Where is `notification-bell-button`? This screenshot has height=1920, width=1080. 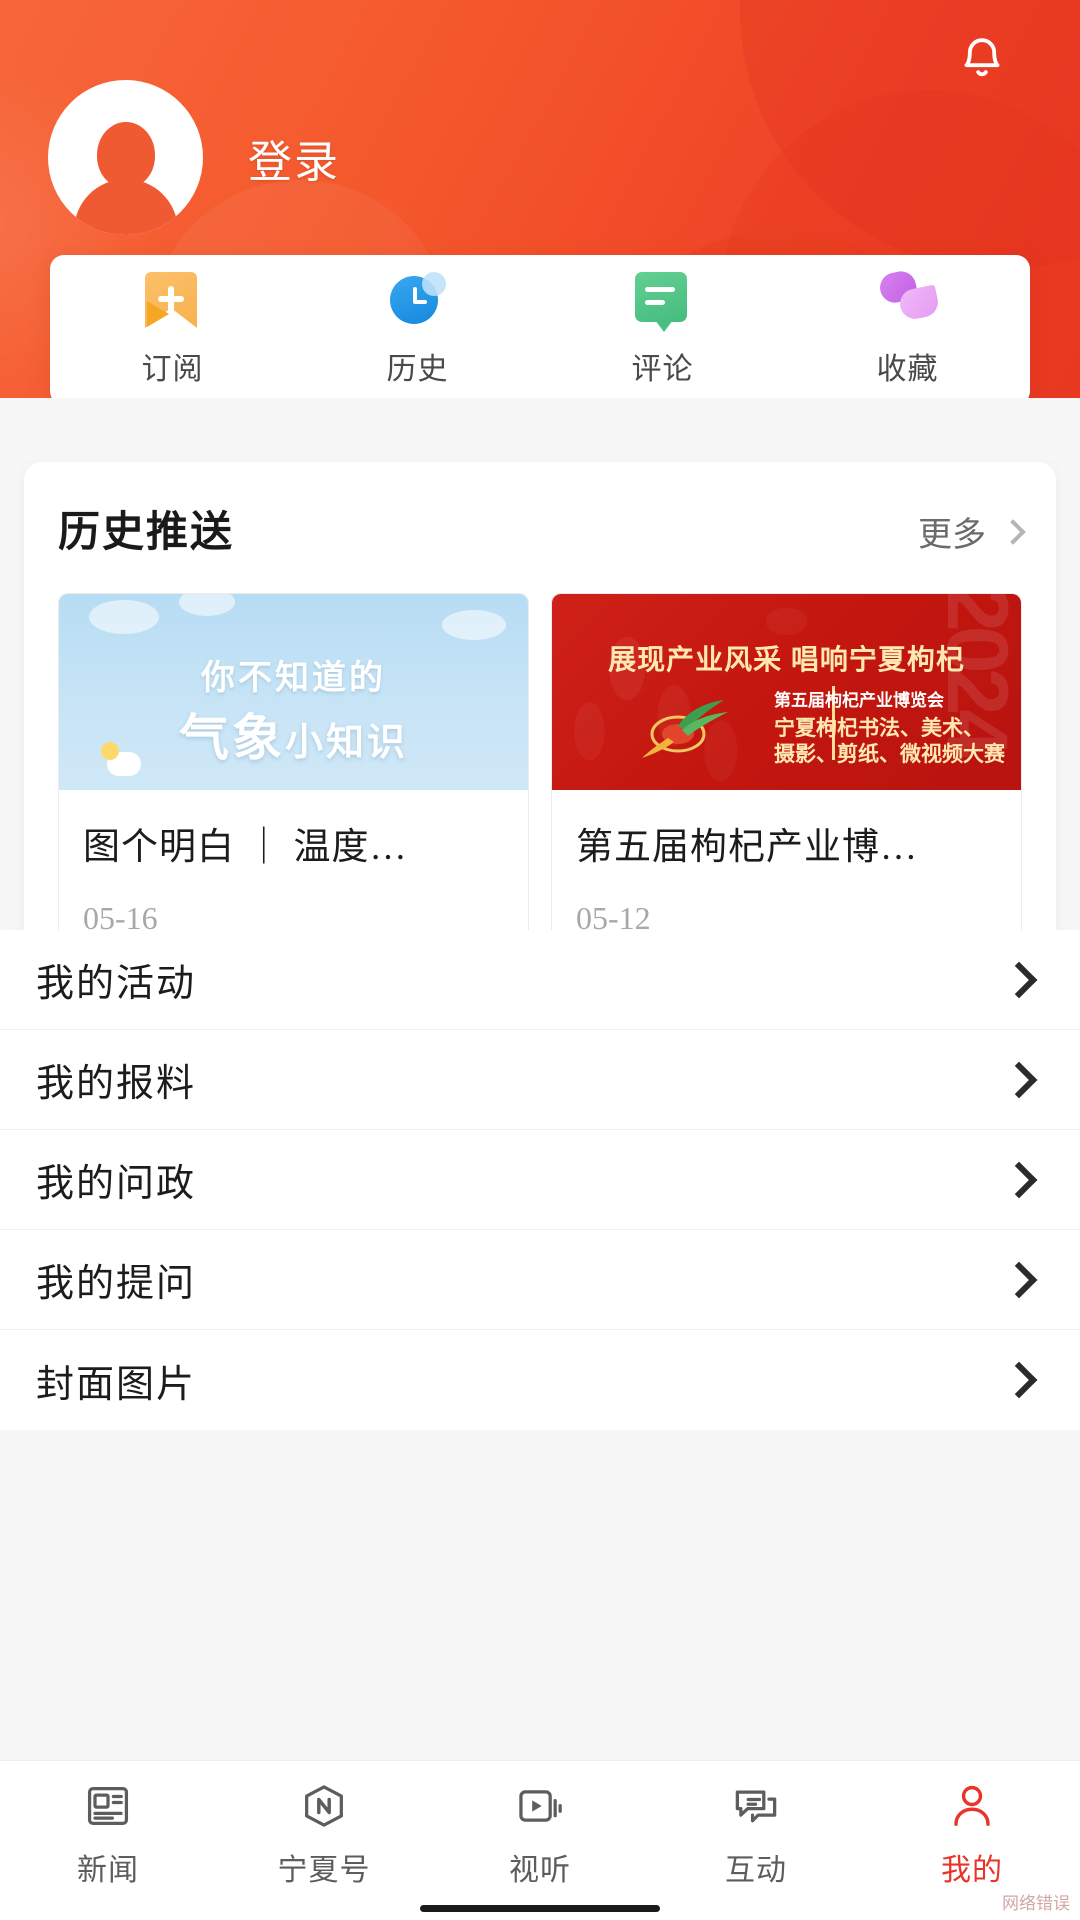
notification-bell-button is located at coordinates (982, 62).